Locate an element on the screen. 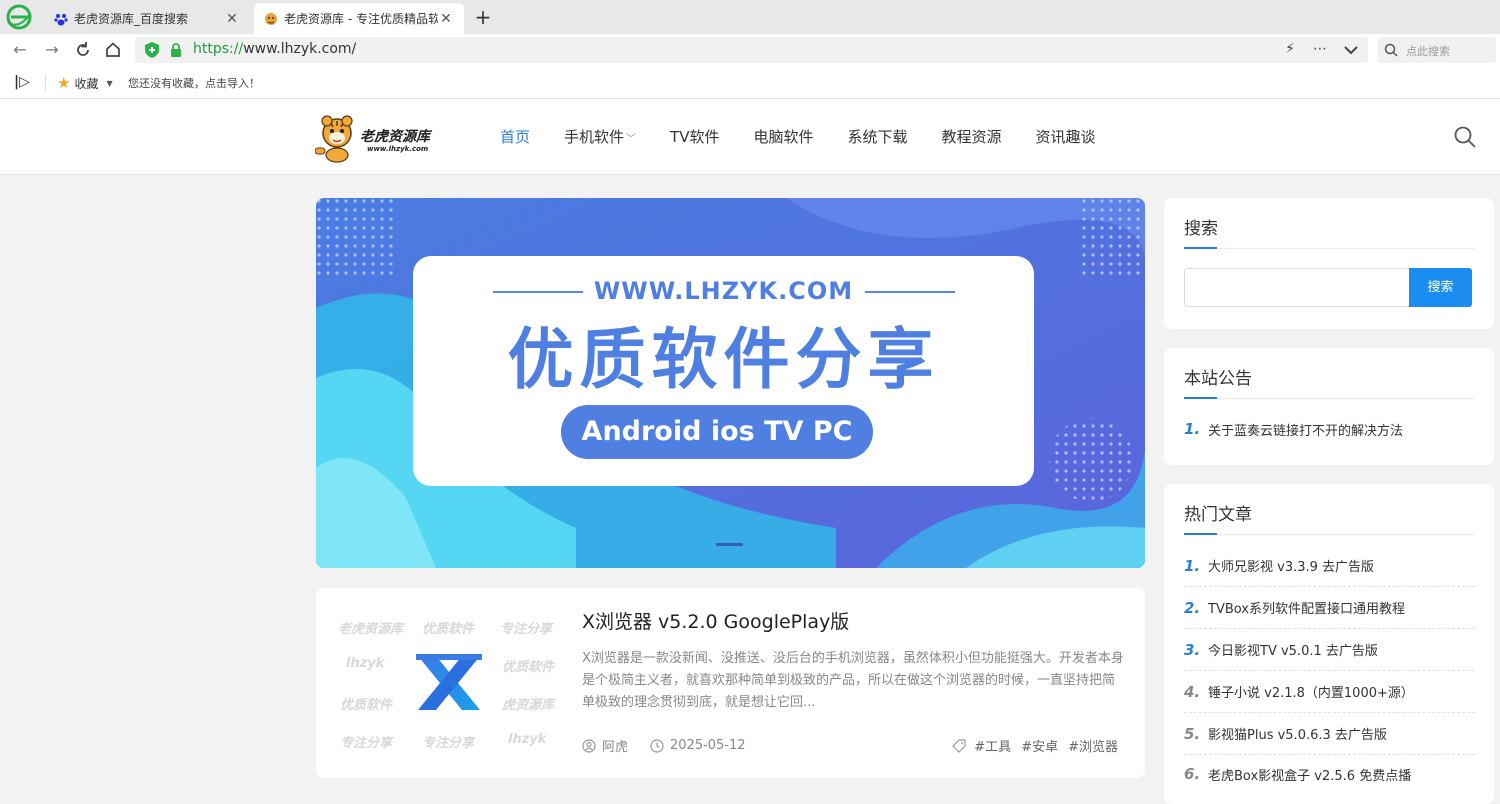 This screenshot has width=1500, height=804. main-nav: 首页 手机软件 ﹀ TV软件 电脑软件 系统下载 教程资源 资讯趣谈 is located at coordinates (815, 136).